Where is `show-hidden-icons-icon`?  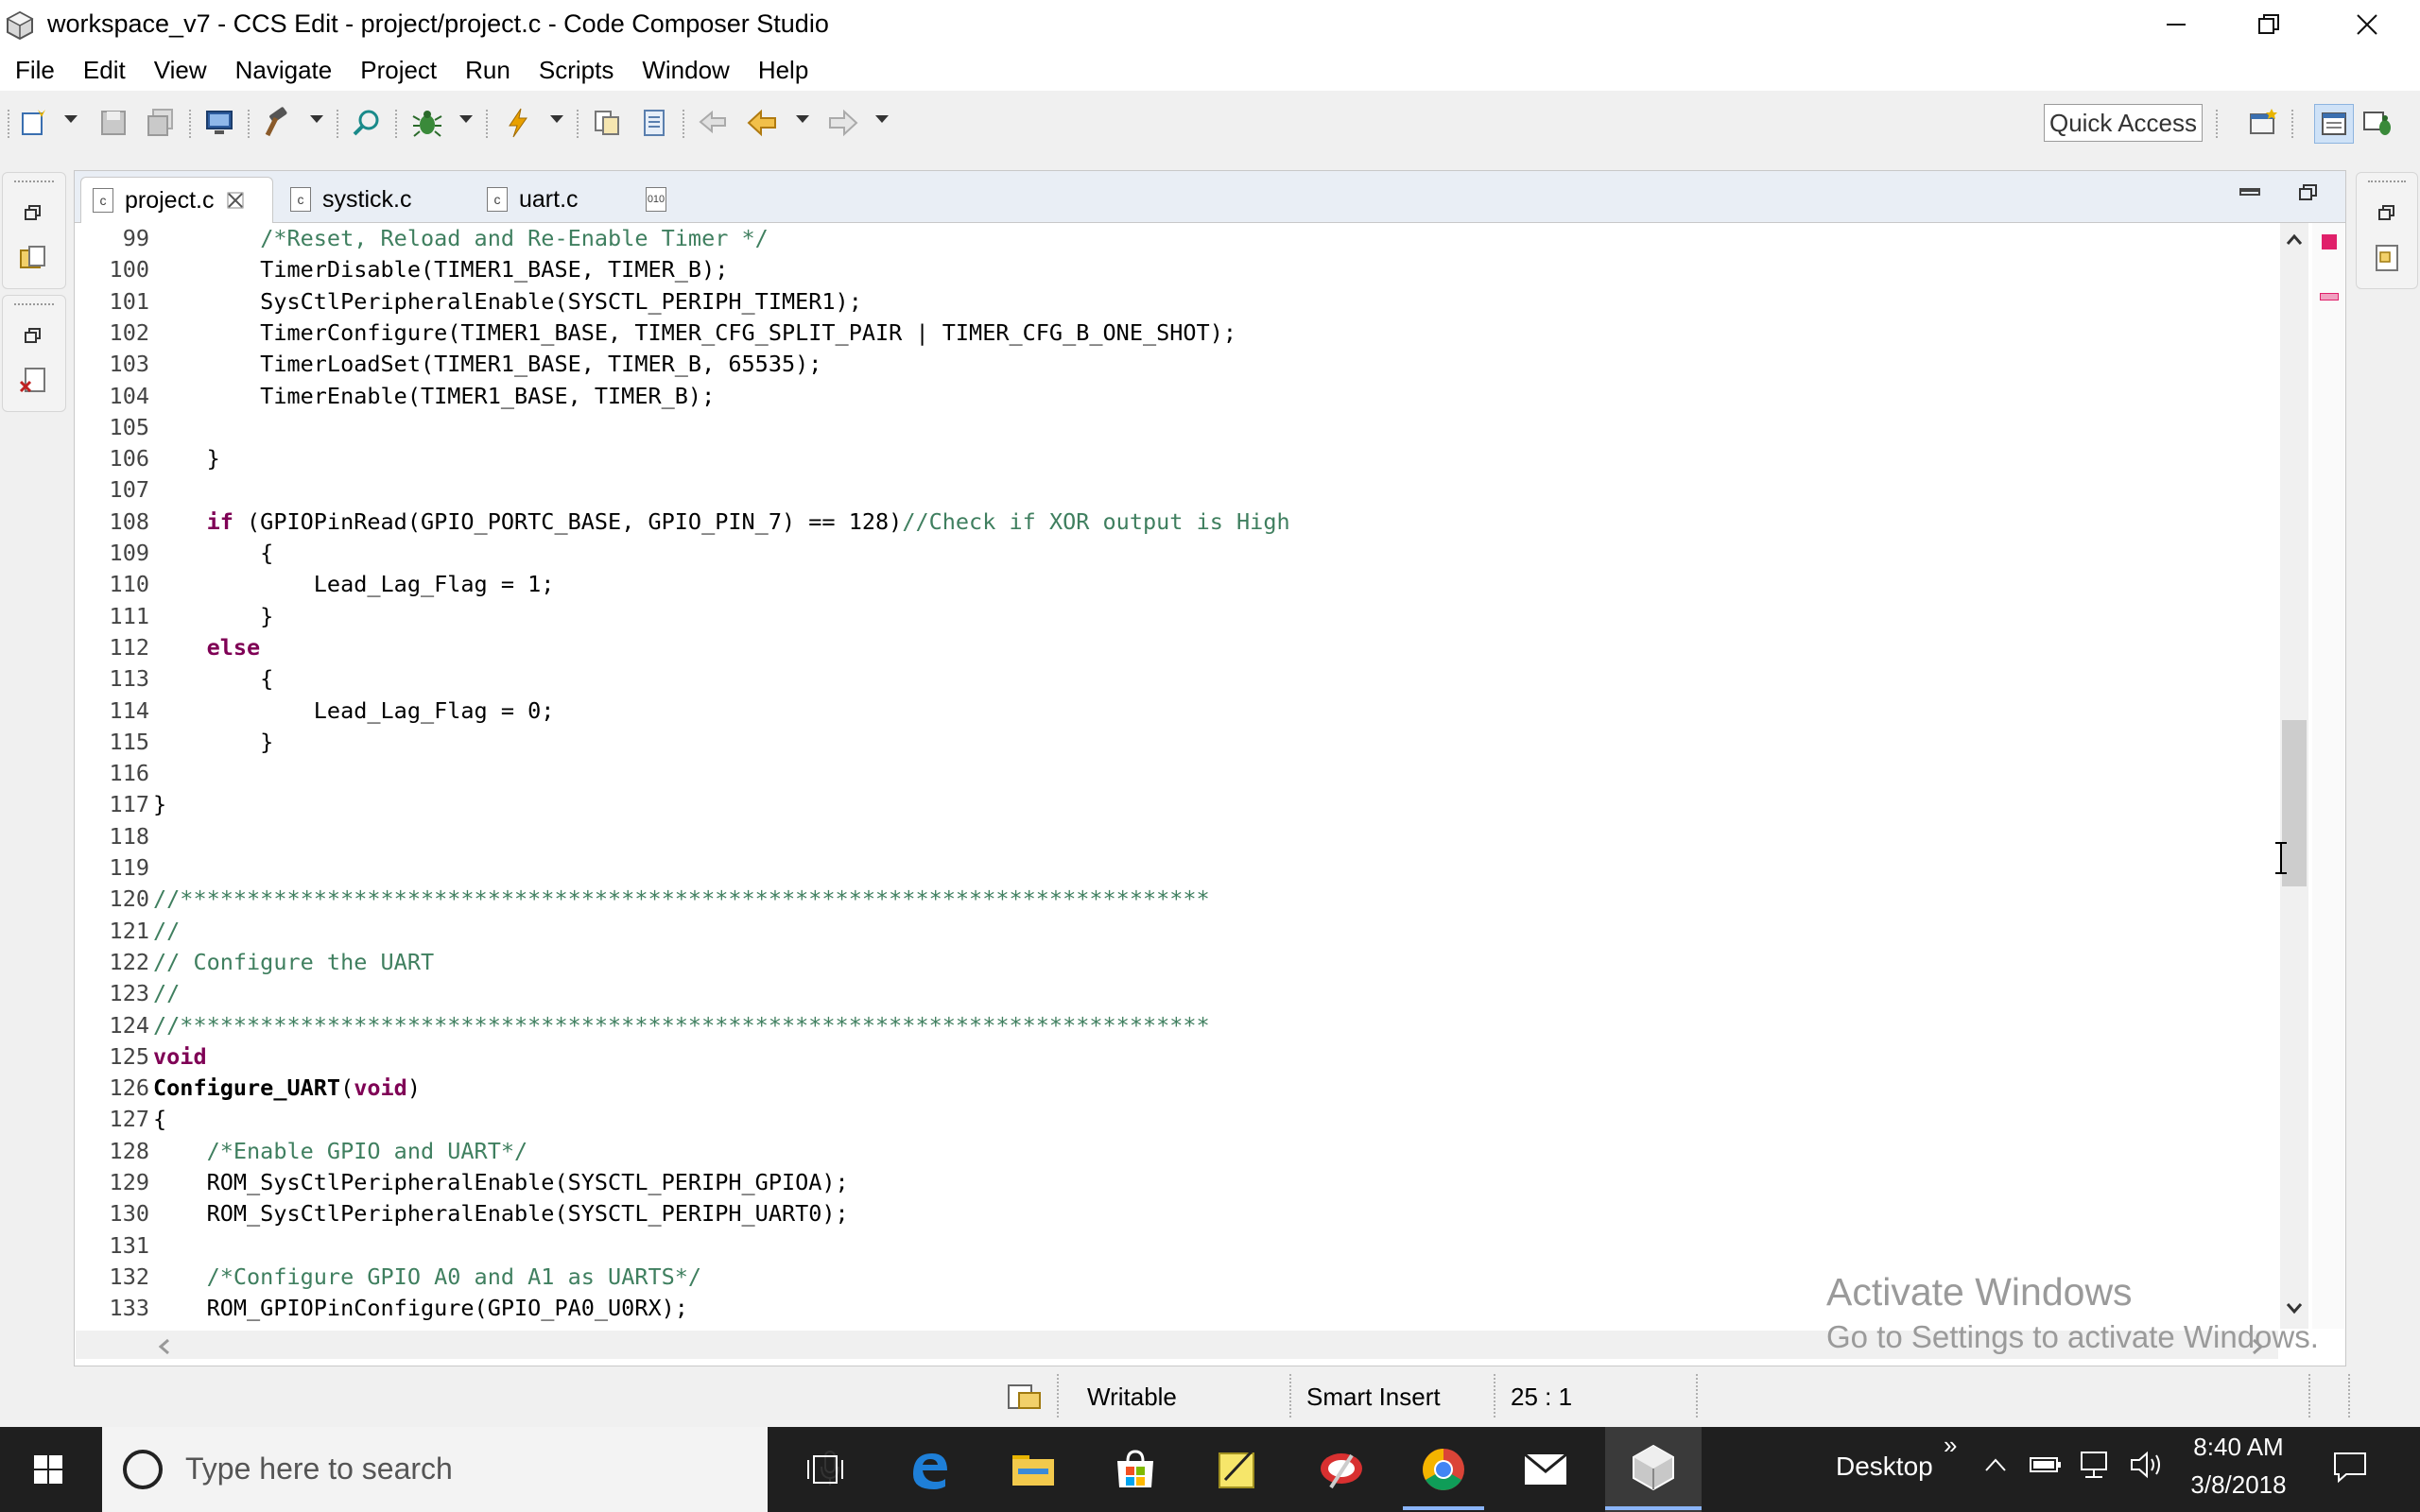
show-hidden-icons-icon is located at coordinates (1996, 1464).